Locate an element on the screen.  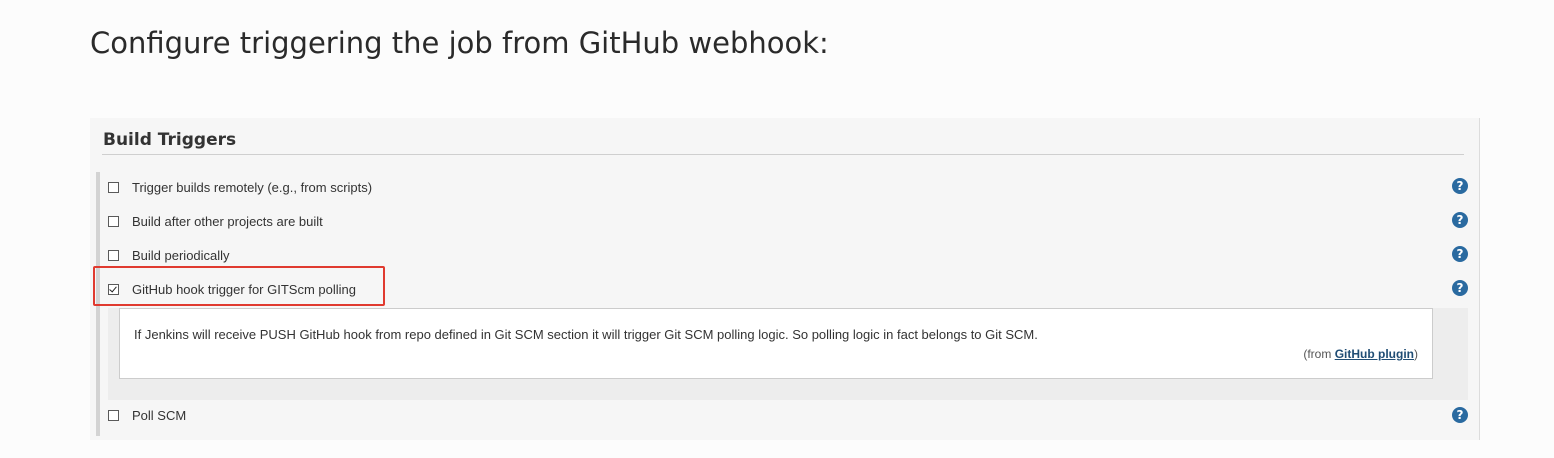
trigger-after-other-checkbox is located at coordinates (113, 221).